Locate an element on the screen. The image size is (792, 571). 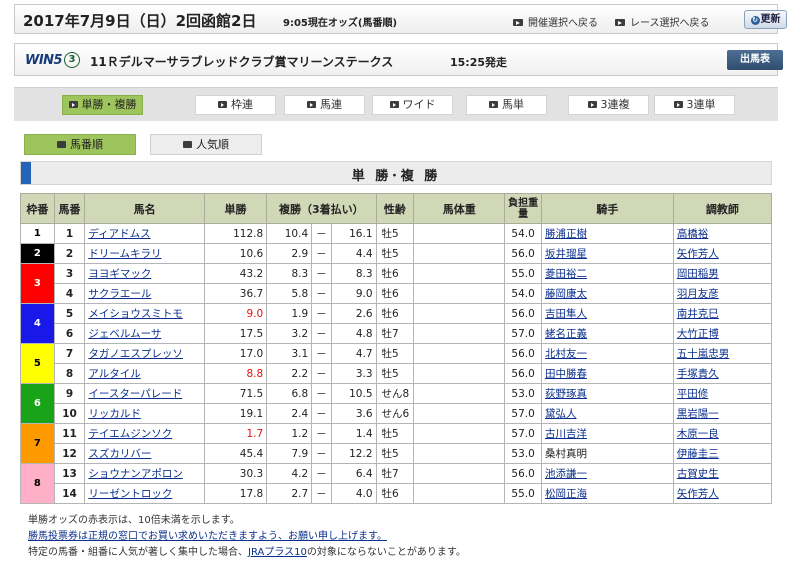
horse-name-link: ディアドムス is located at coordinates (144, 233).